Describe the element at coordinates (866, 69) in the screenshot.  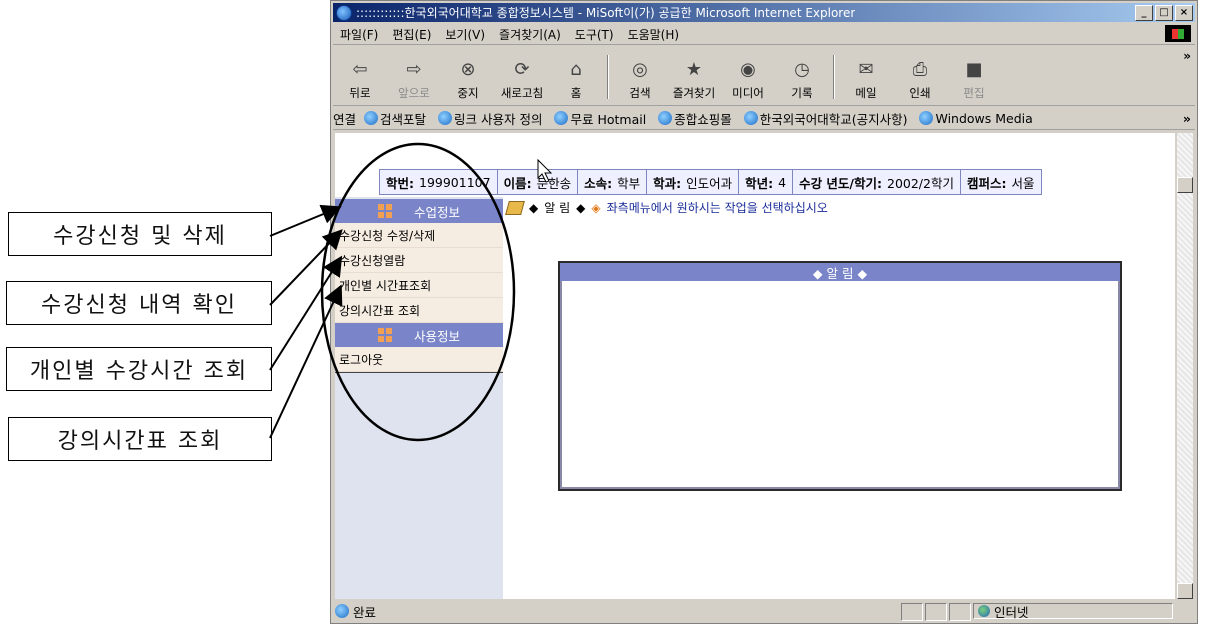
I see `mail-icon: ✉` at that location.